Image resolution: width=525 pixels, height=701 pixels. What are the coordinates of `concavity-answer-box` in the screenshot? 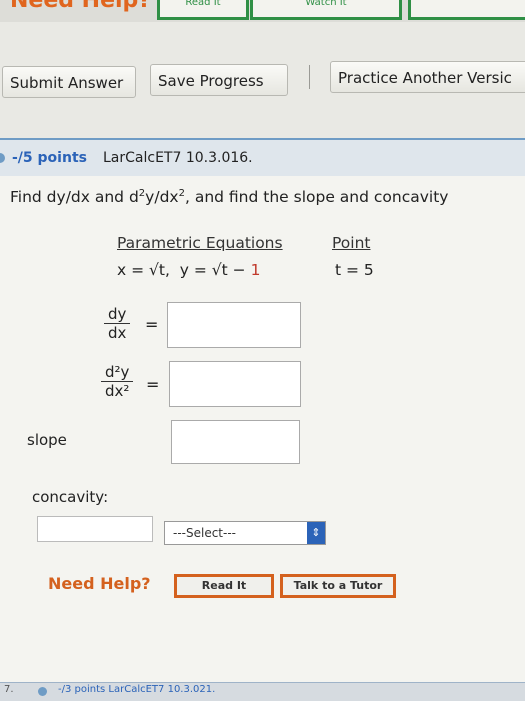 It's located at (95, 529).